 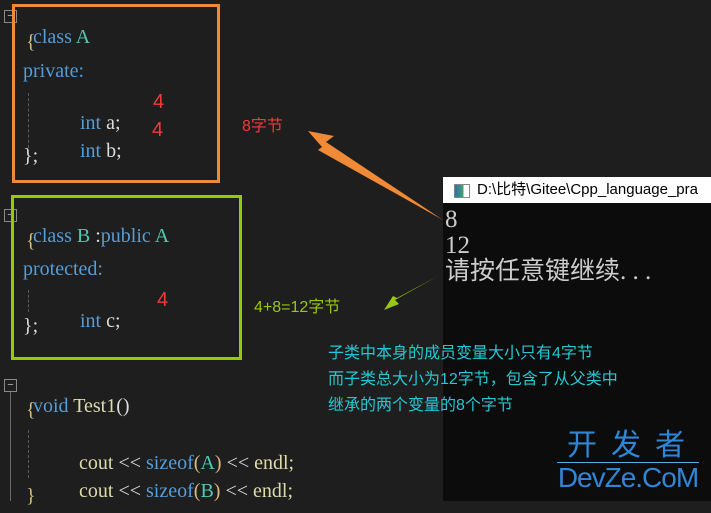 What do you see at coordinates (420, 405) in the screenshot?
I see `explanation-line: 继承的两个变量的8个字节` at bounding box center [420, 405].